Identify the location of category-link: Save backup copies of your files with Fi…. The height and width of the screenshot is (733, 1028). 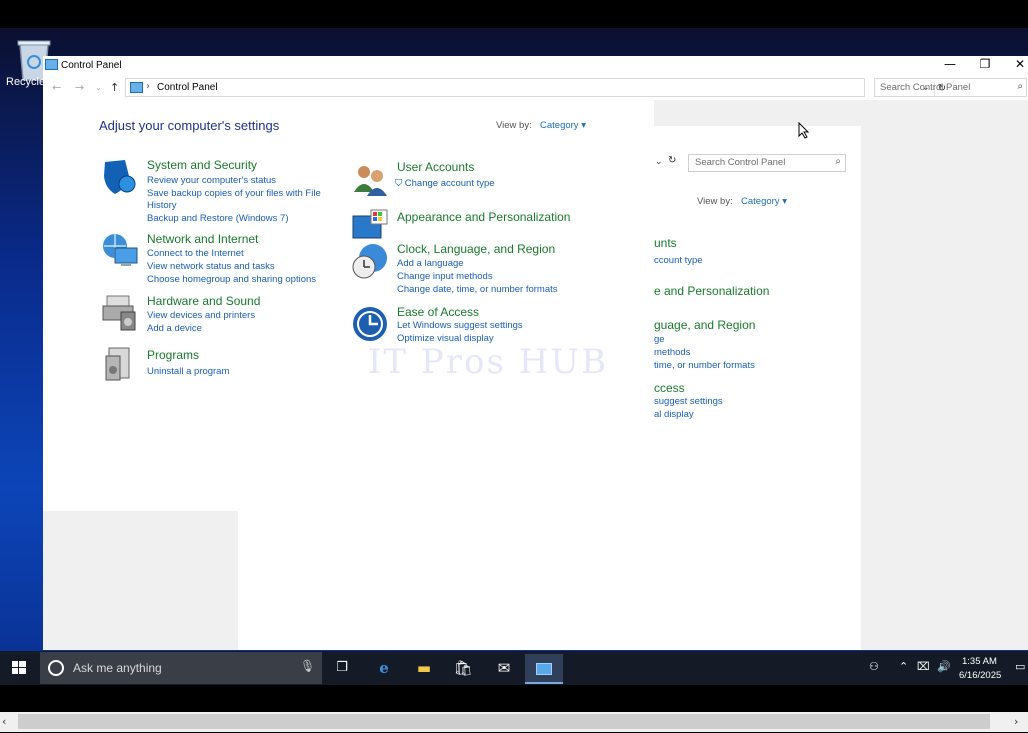
(234, 193).